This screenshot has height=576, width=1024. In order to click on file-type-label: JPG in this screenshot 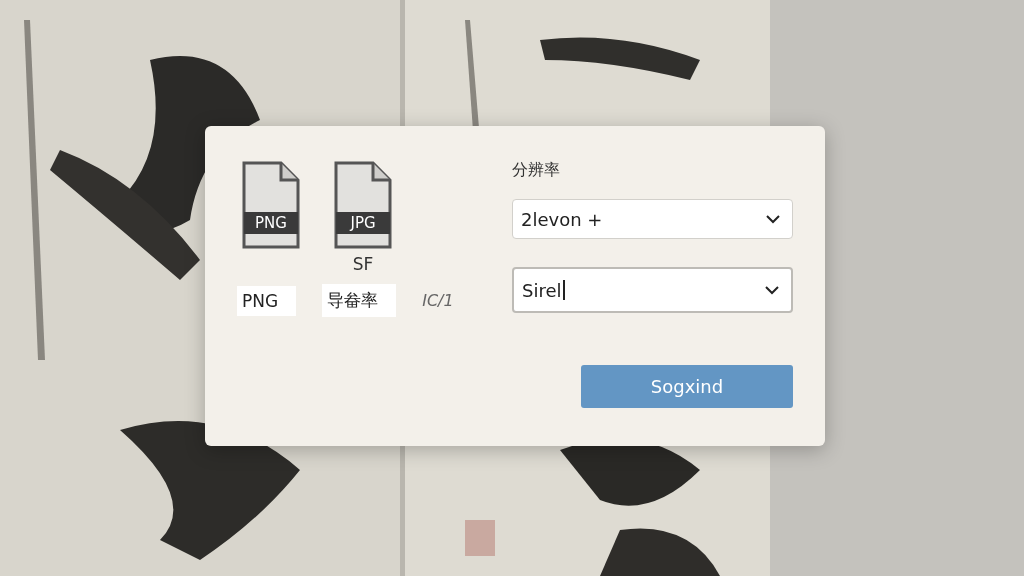, I will do `click(362, 223)`.